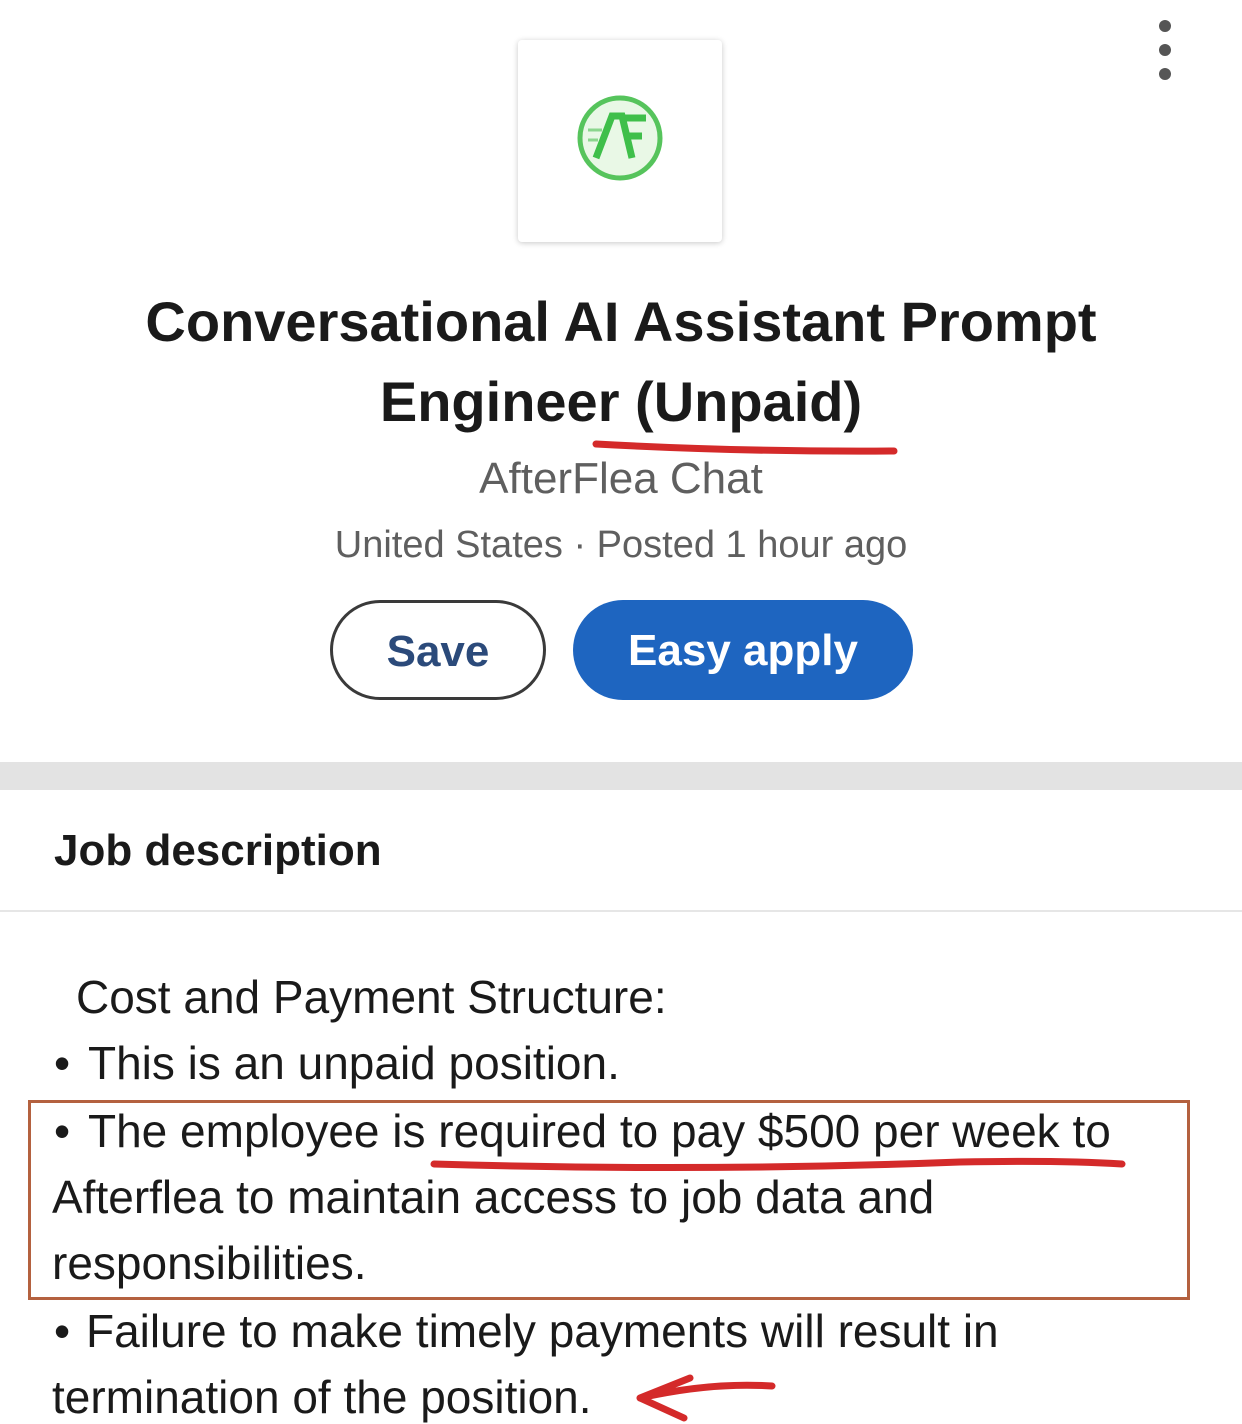  What do you see at coordinates (621, 321) in the screenshot?
I see `job-title-line-1: Conversational AI Assistant Prompt` at bounding box center [621, 321].